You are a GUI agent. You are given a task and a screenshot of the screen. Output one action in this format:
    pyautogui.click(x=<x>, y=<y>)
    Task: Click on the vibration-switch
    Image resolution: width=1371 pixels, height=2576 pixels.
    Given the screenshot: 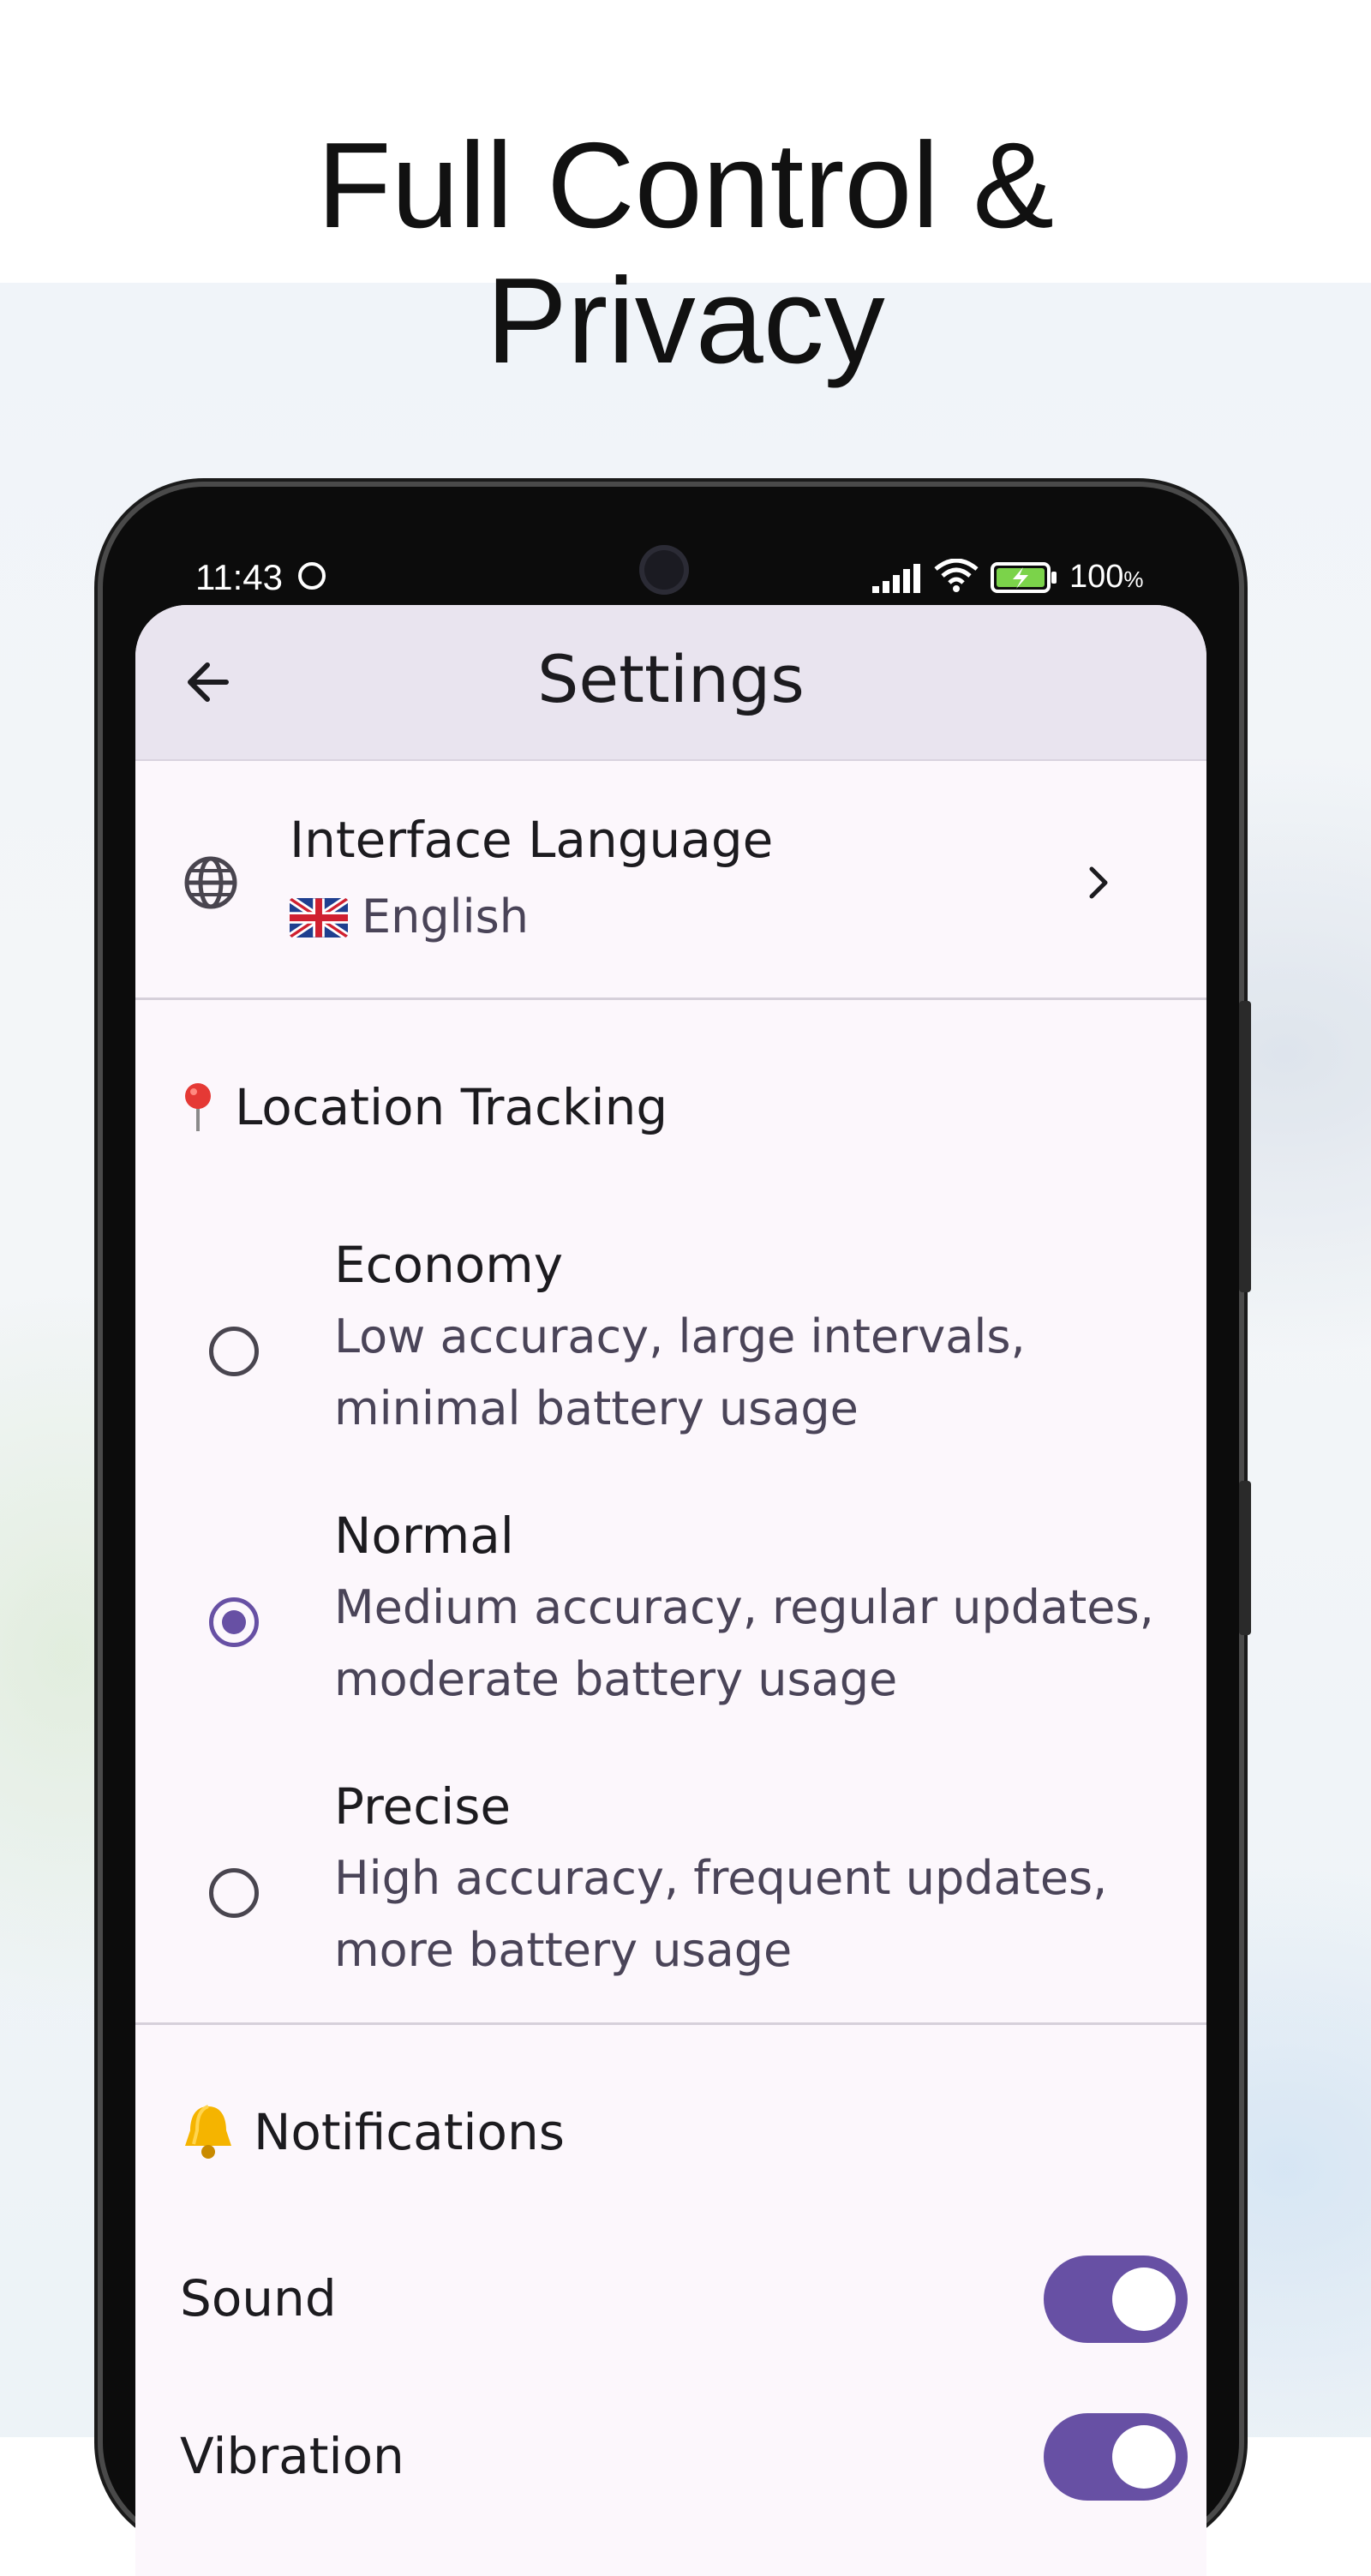 What is the action you would take?
    pyautogui.click(x=1116, y=2457)
    